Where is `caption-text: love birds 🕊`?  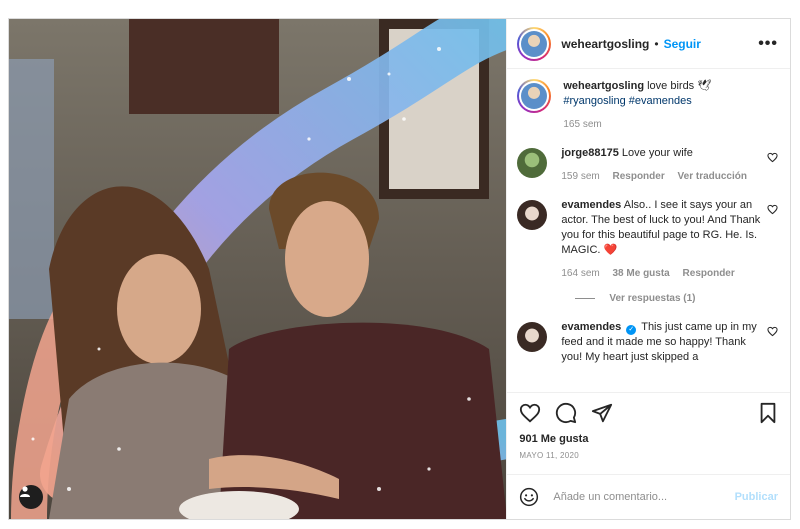 caption-text: love birds 🕊 is located at coordinates (679, 86).